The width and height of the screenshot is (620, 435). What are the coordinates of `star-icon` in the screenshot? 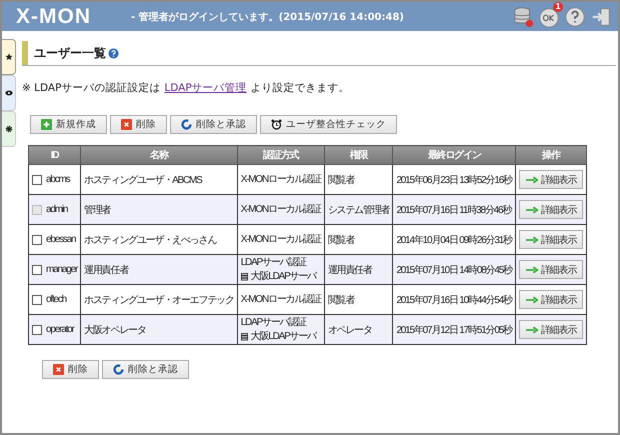 It's located at (8, 57).